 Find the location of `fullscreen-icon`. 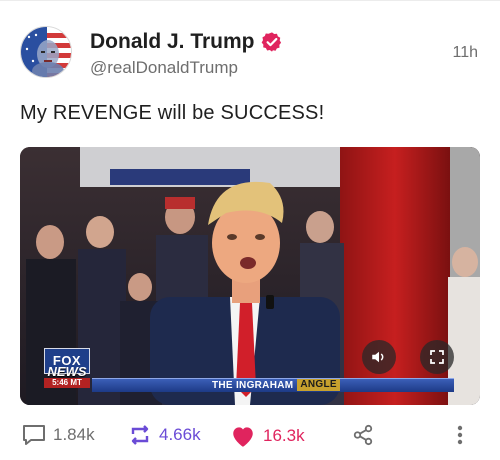

fullscreen-icon is located at coordinates (437, 357).